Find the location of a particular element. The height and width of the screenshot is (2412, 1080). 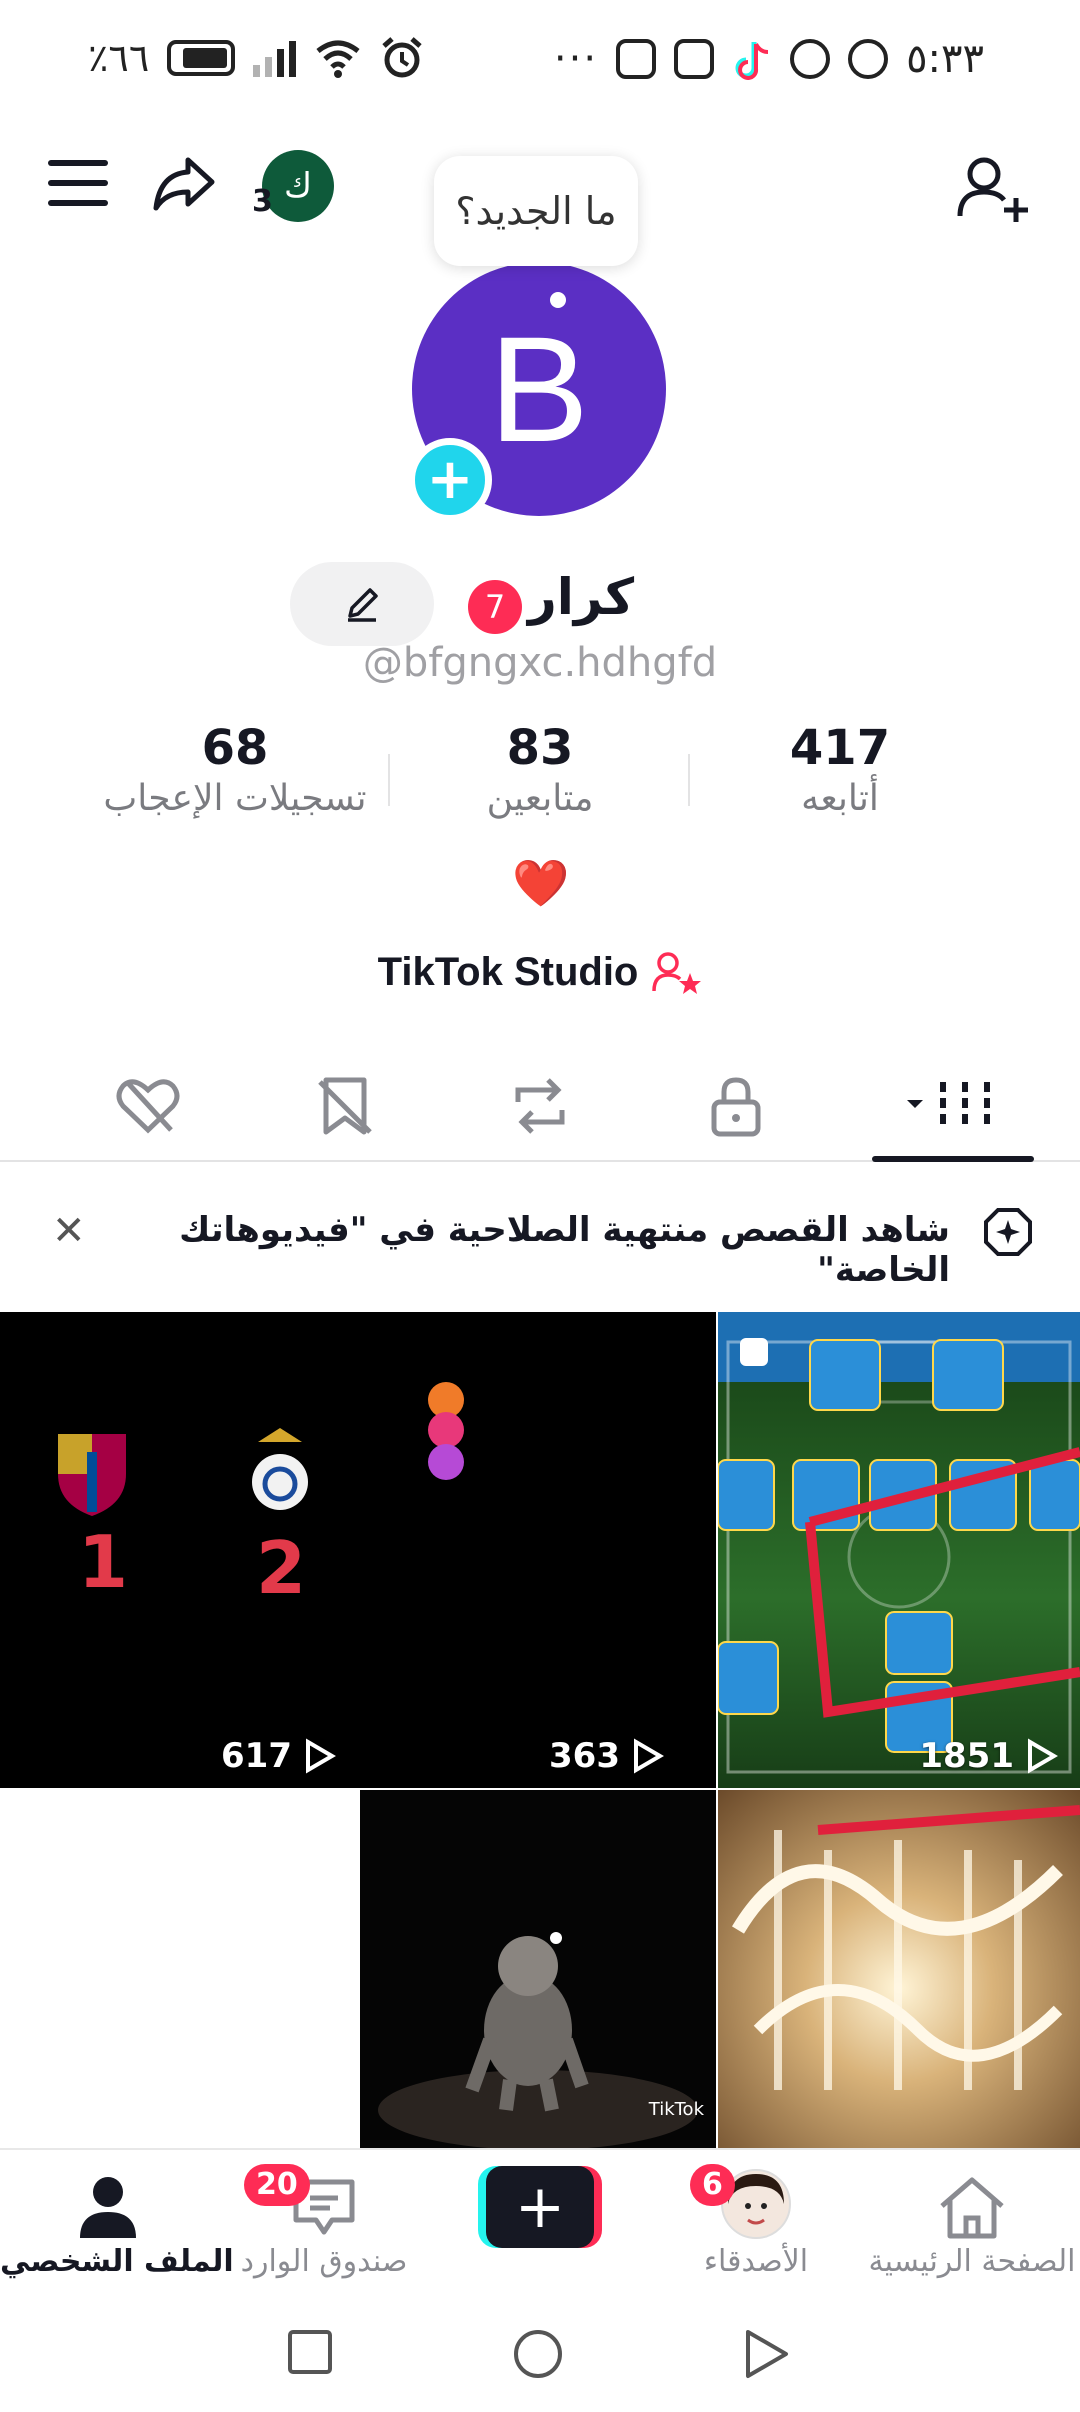

profile-icon is located at coordinates (108, 2207).